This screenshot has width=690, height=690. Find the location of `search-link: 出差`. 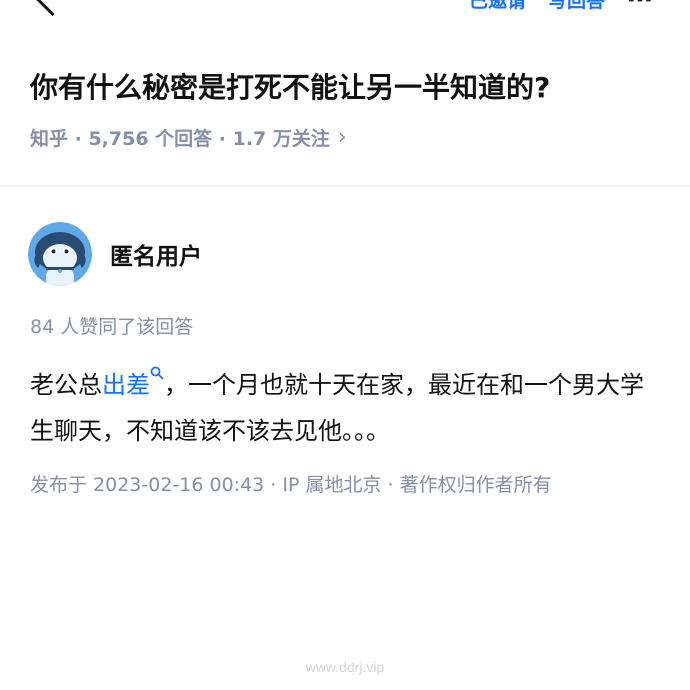

search-link: 出差 is located at coordinates (133, 382).